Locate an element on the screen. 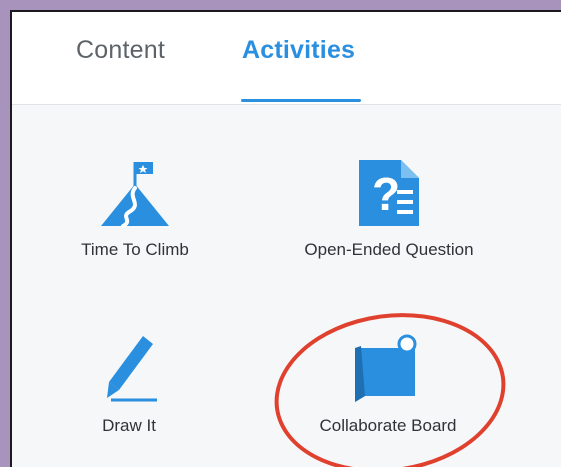 This screenshot has height=467, width=561. activity-label: Collaborate Board is located at coordinates (388, 425).